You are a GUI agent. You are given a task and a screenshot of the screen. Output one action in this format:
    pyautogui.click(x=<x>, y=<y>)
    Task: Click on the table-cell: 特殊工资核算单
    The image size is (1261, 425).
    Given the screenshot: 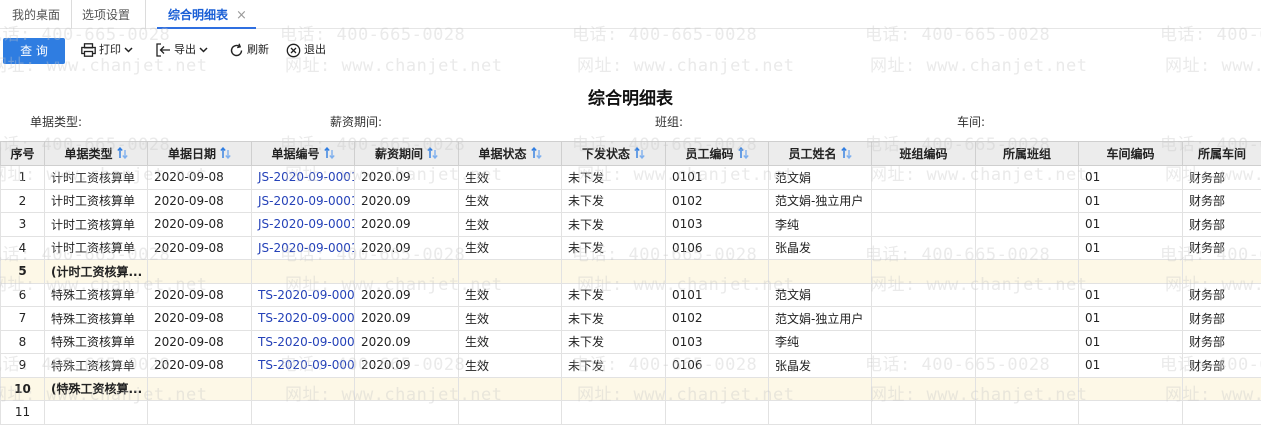 What is the action you would take?
    pyautogui.click(x=96, y=295)
    